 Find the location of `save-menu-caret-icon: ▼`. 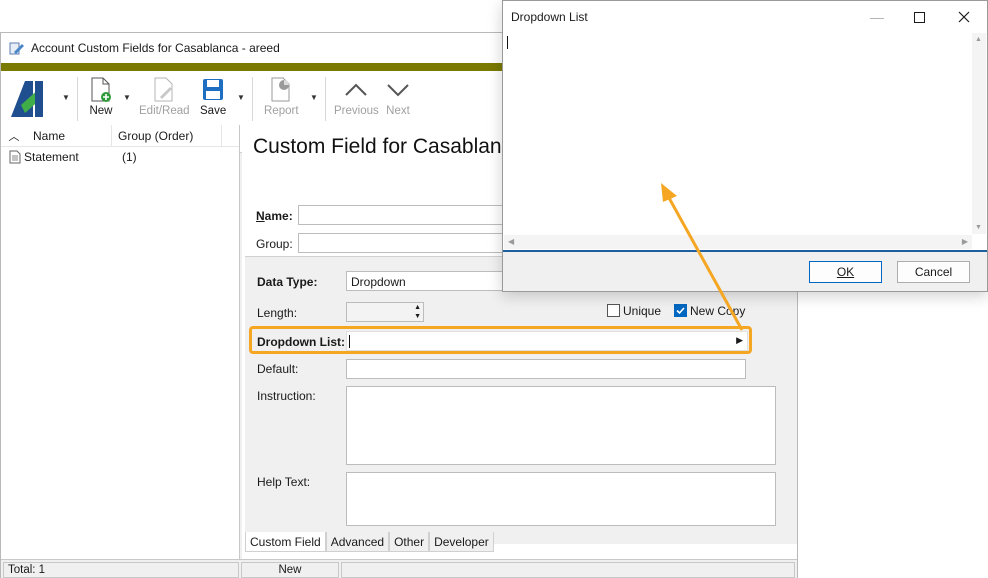

save-menu-caret-icon: ▼ is located at coordinates (241, 97).